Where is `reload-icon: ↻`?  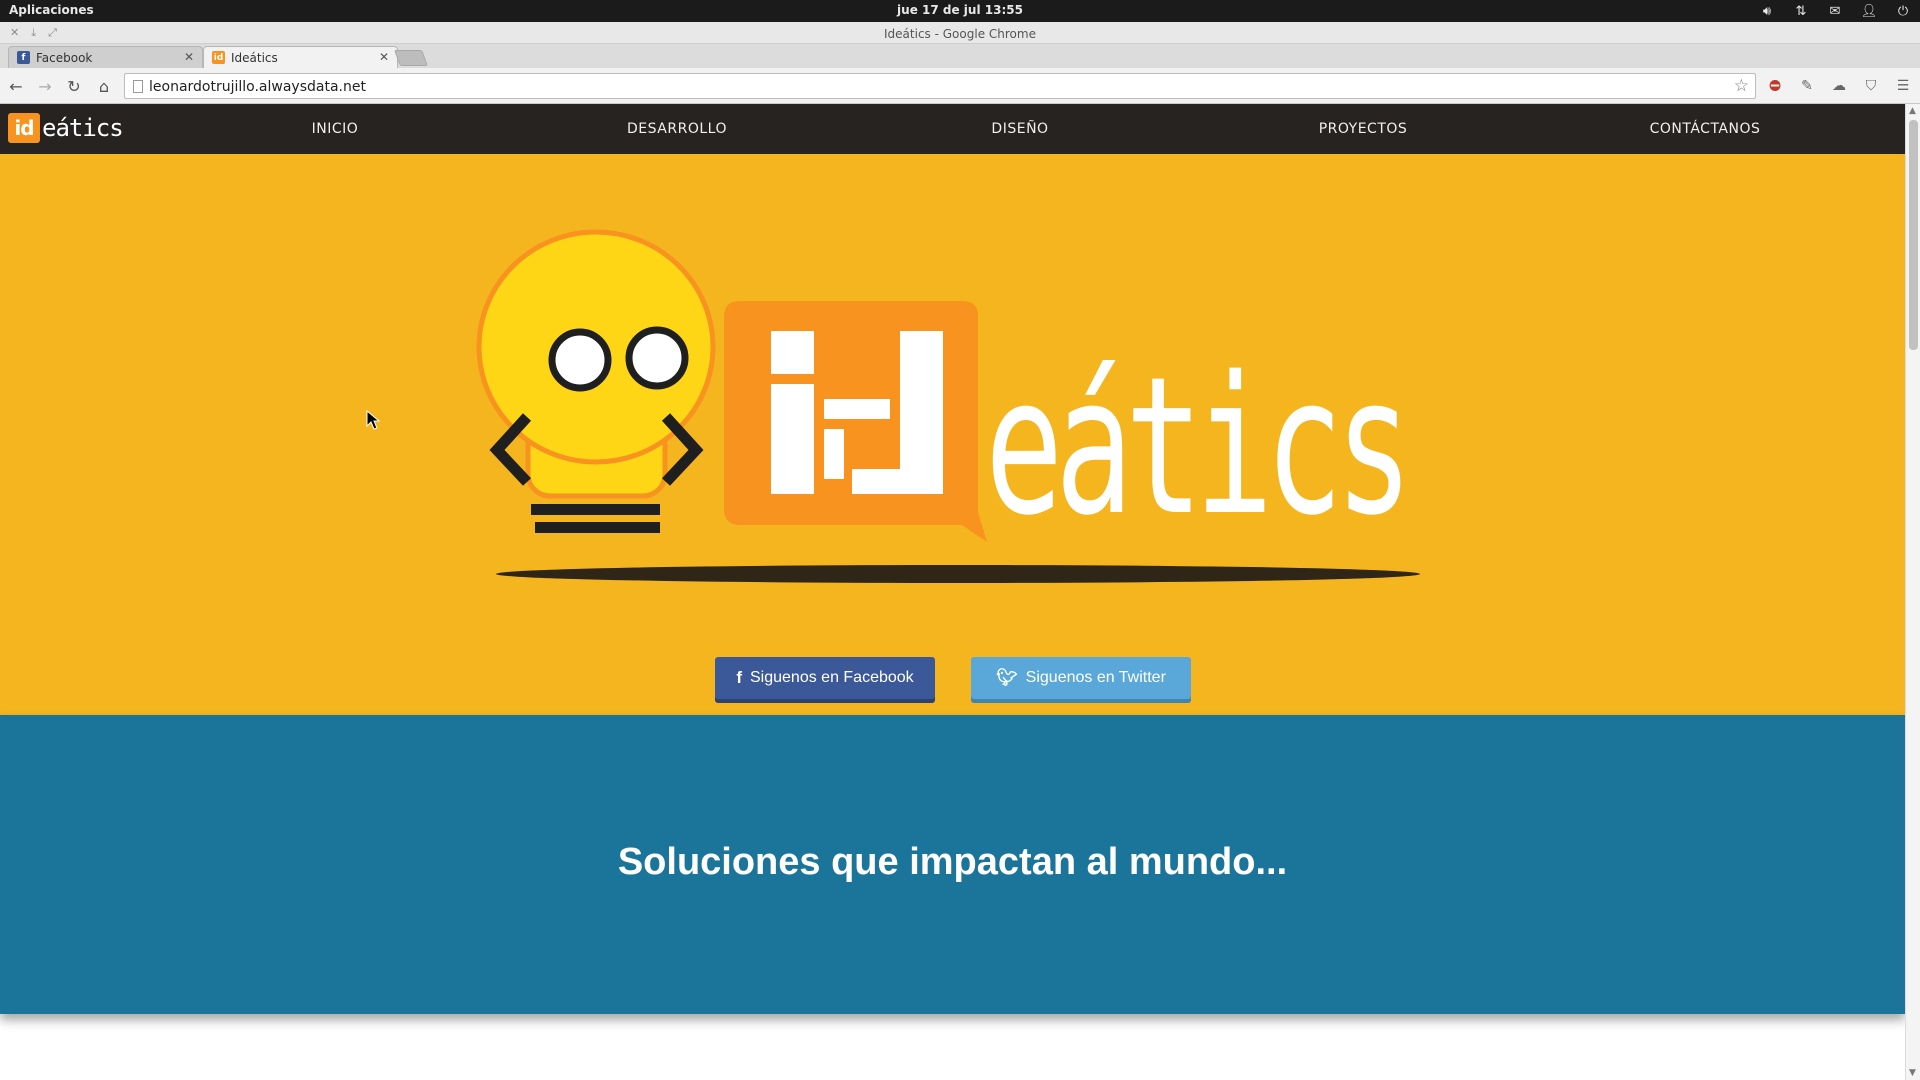
reload-icon: ↻ is located at coordinates (74, 86).